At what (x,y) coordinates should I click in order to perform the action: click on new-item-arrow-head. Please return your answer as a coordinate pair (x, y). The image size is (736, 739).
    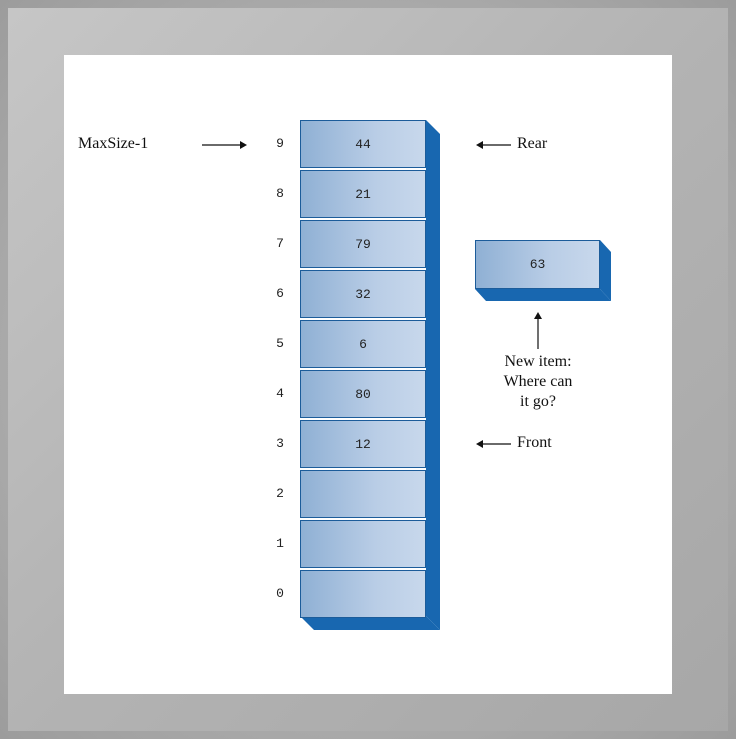
    Looking at the image, I should click on (538, 315).